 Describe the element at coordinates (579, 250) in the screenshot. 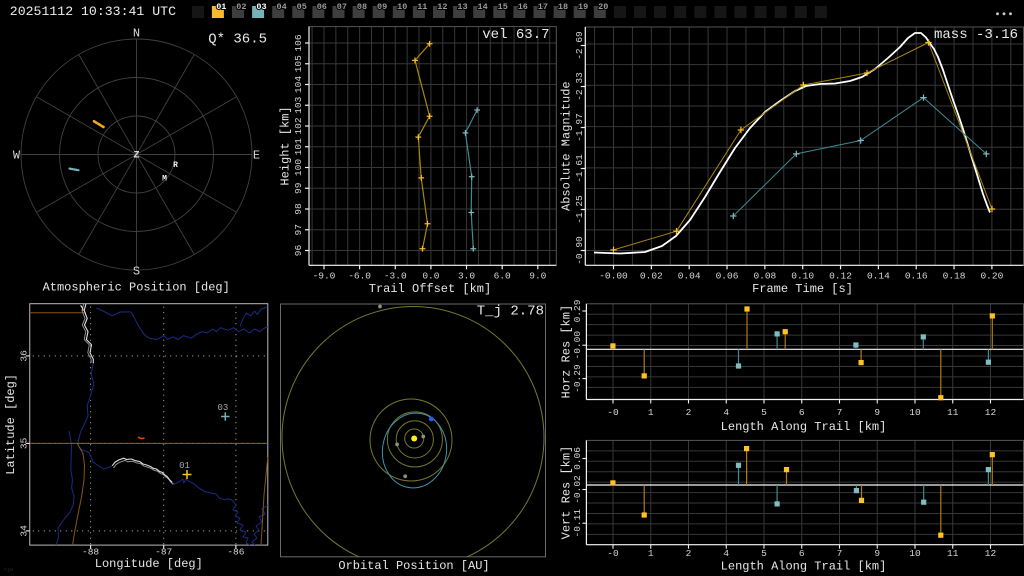

I see `svg-text: -0.90` at that location.